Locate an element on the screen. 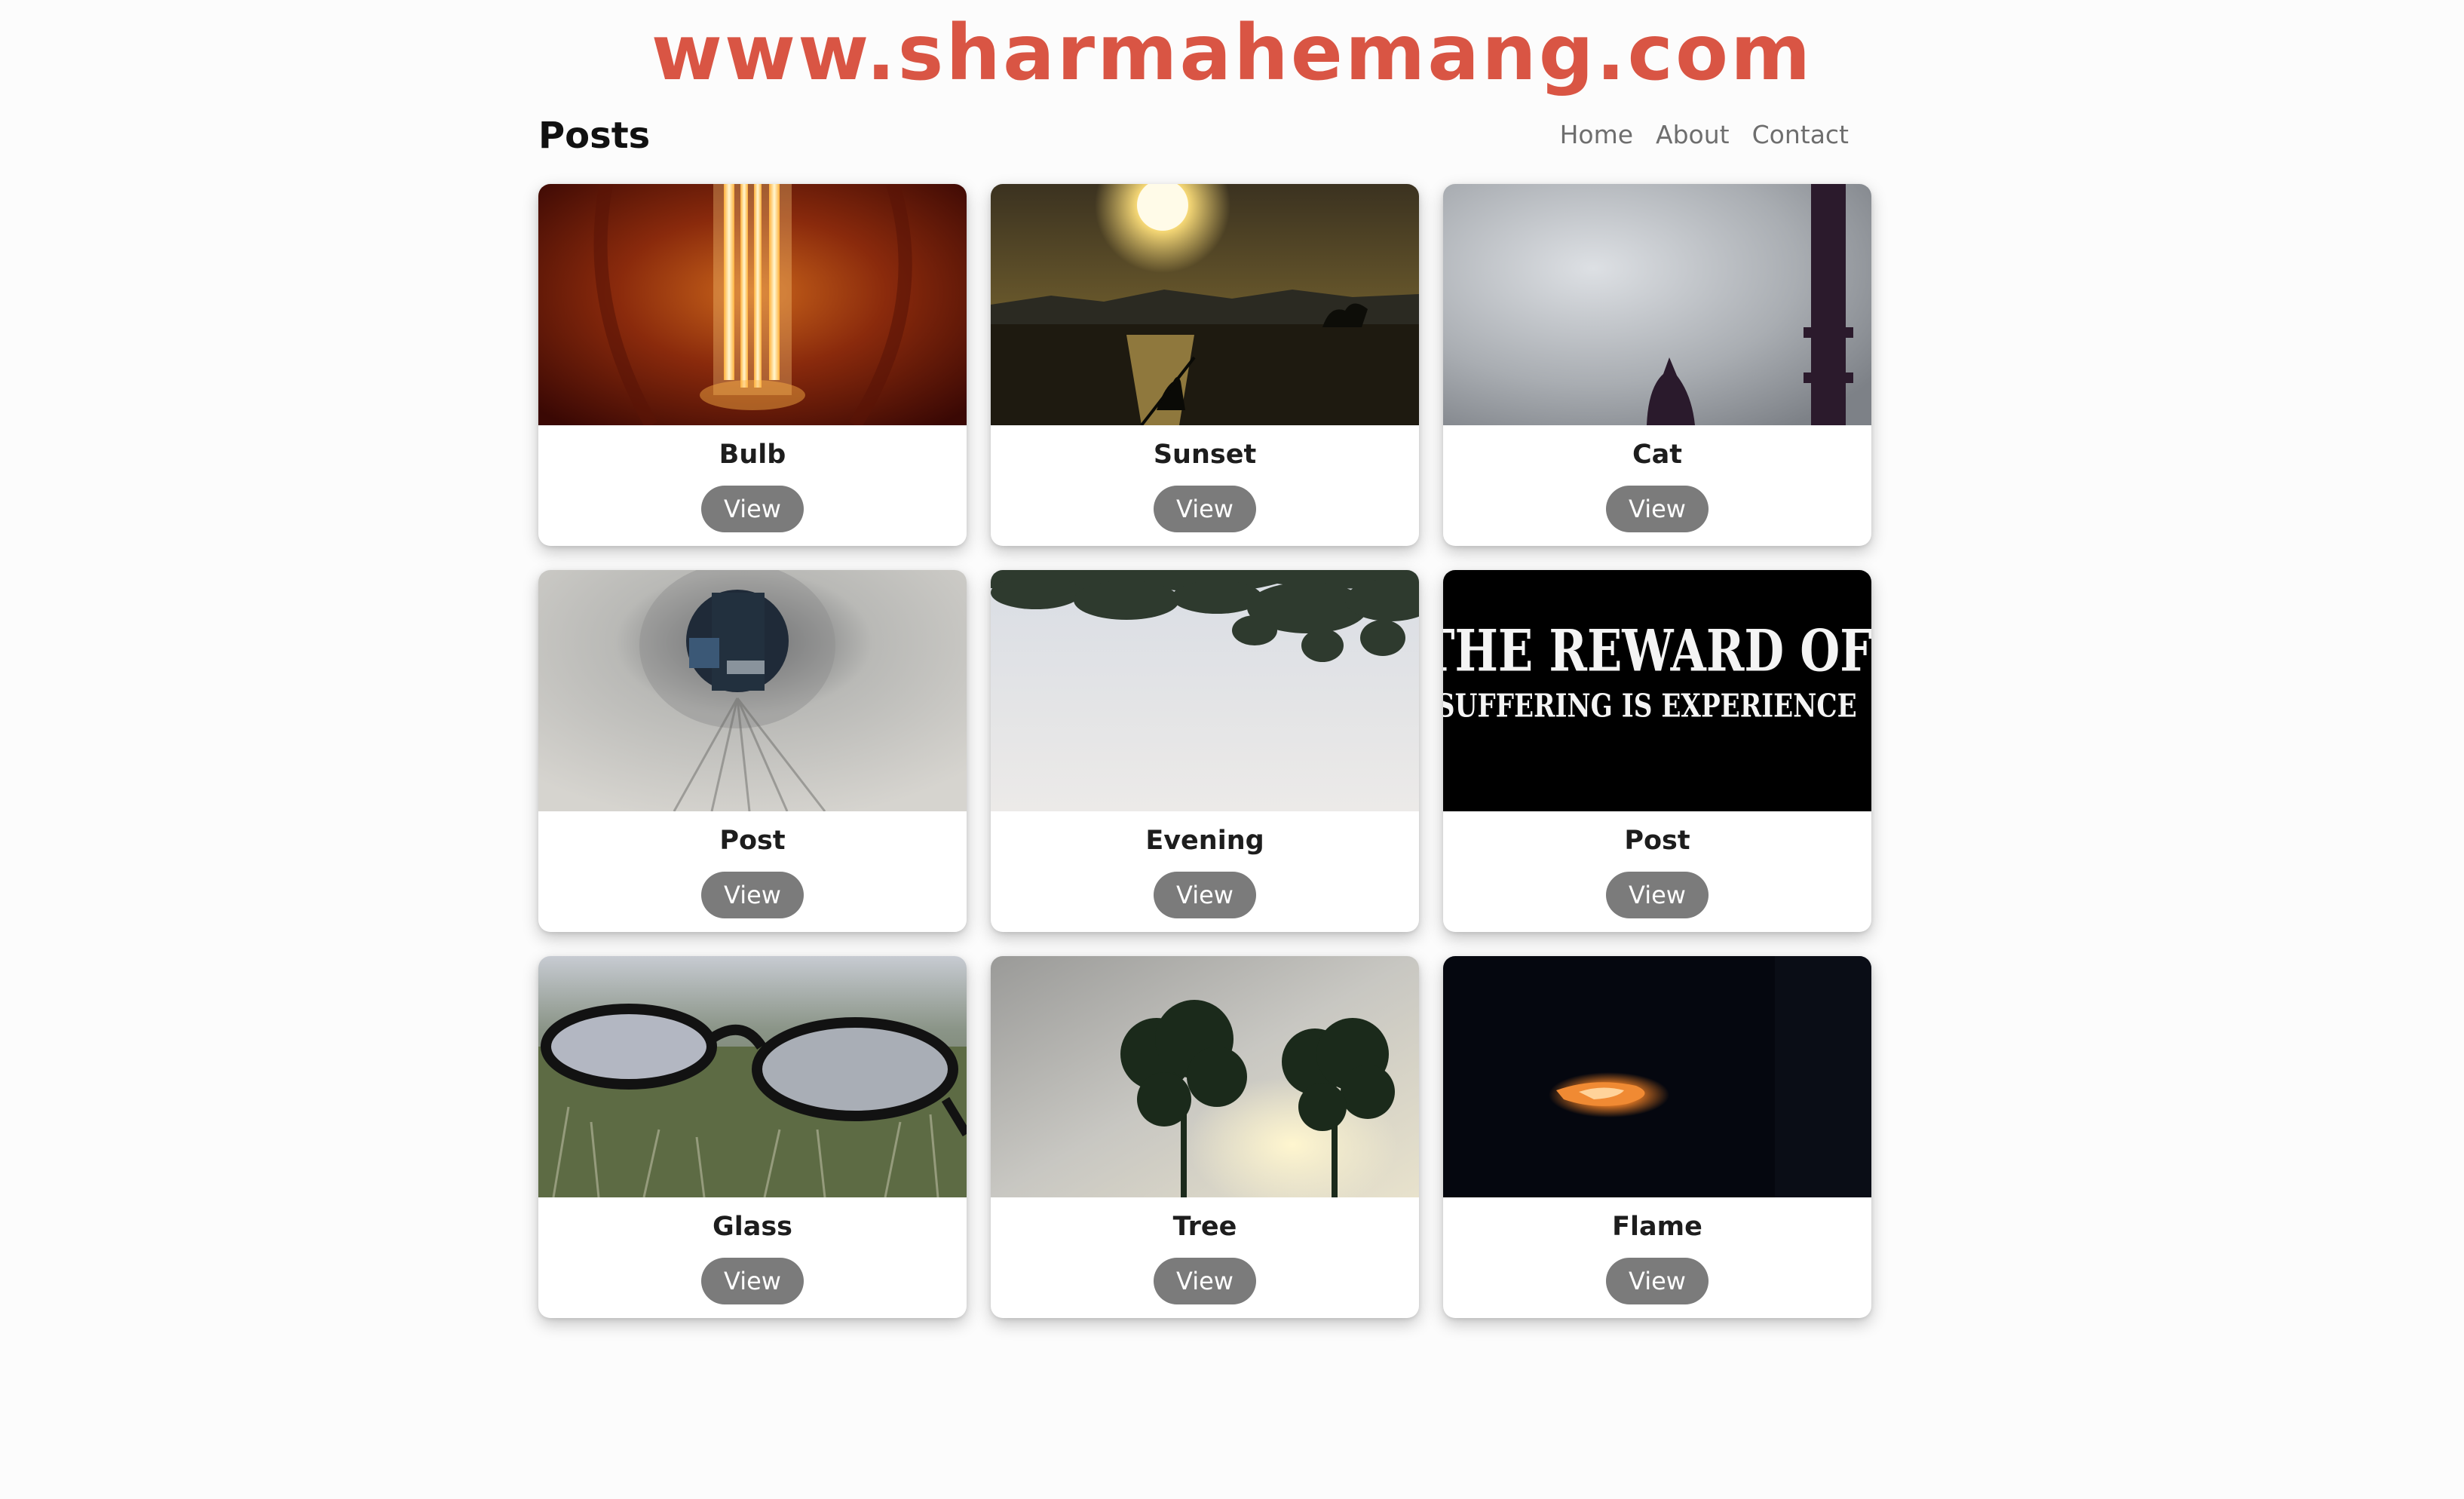  post-image-bulb is located at coordinates (752, 304).